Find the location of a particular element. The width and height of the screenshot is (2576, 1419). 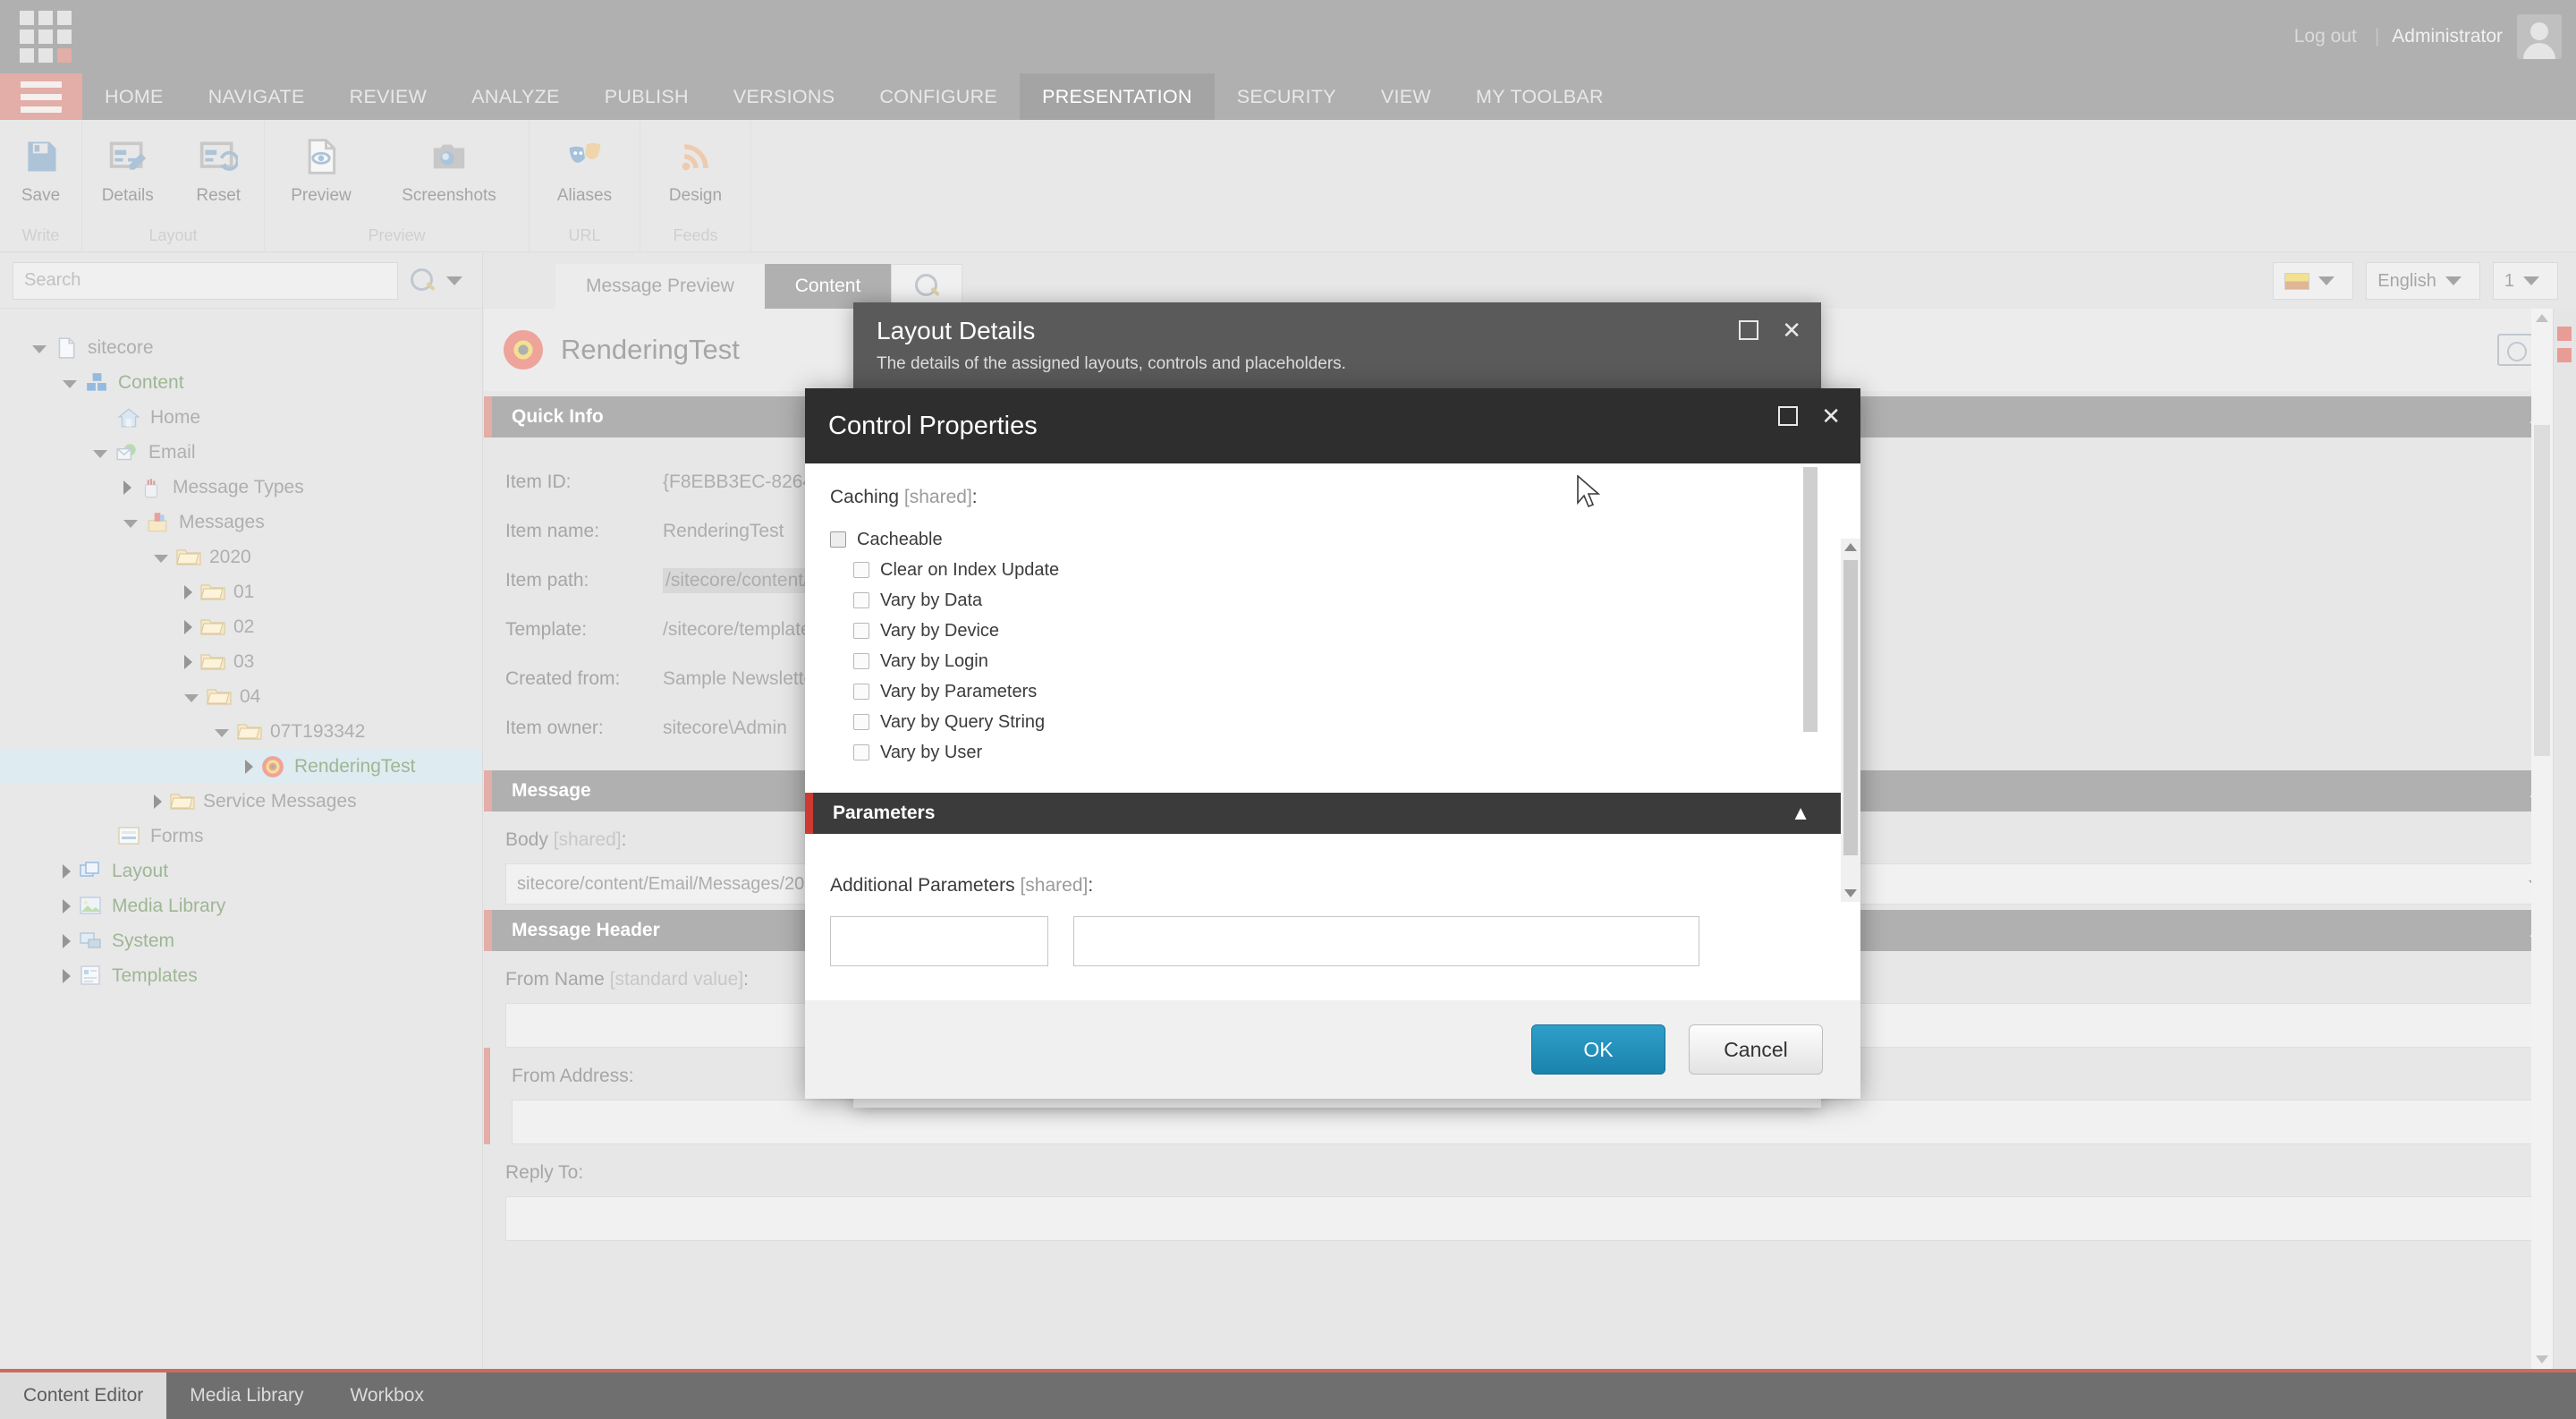

parameter-name-input is located at coordinates (939, 941).